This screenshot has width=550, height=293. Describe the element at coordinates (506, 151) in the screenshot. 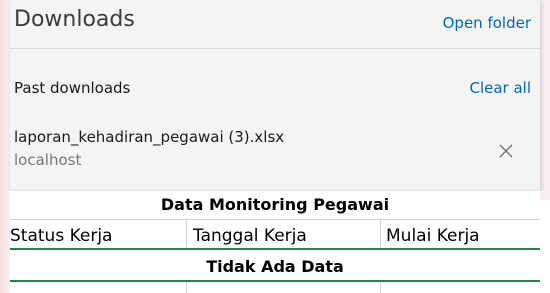

I see `close-icon` at that location.